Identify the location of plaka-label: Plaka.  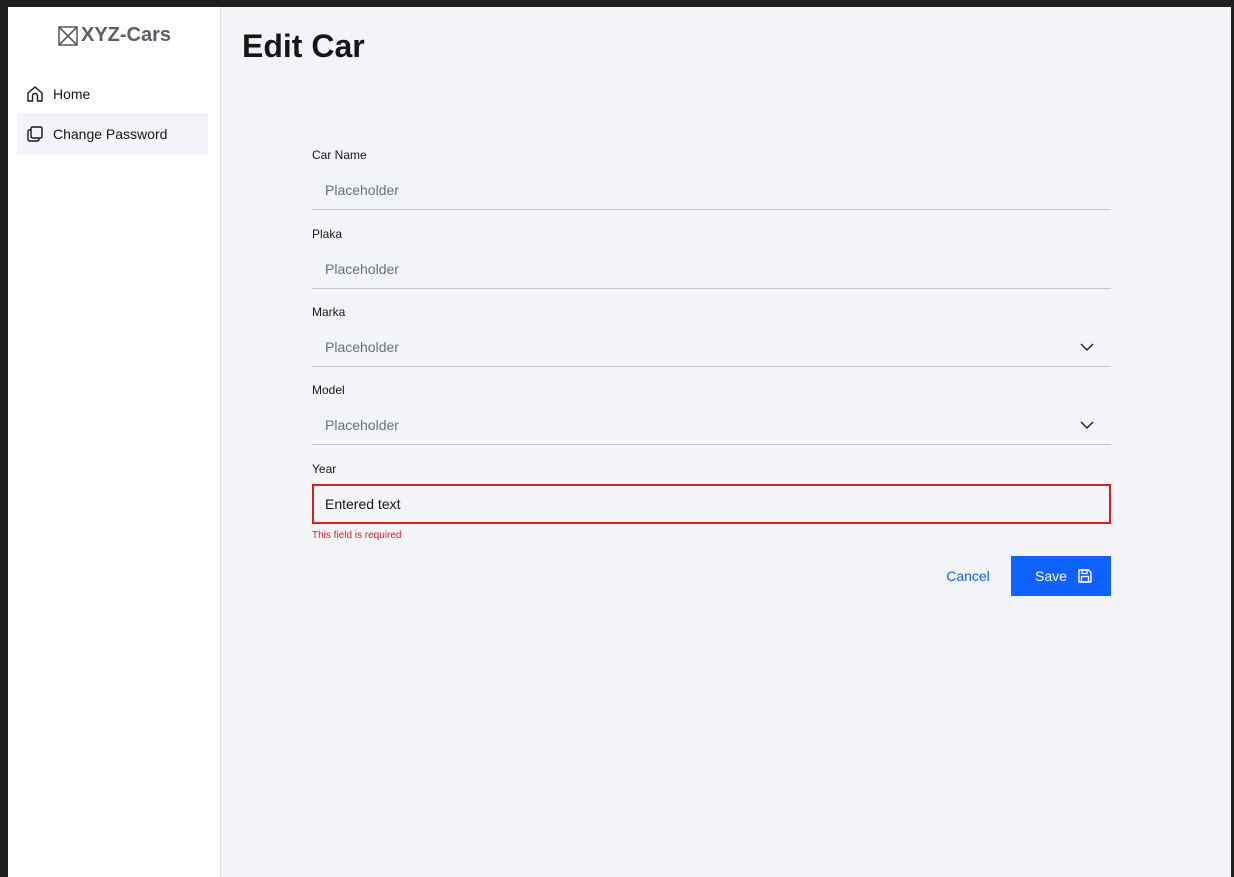
(327, 234).